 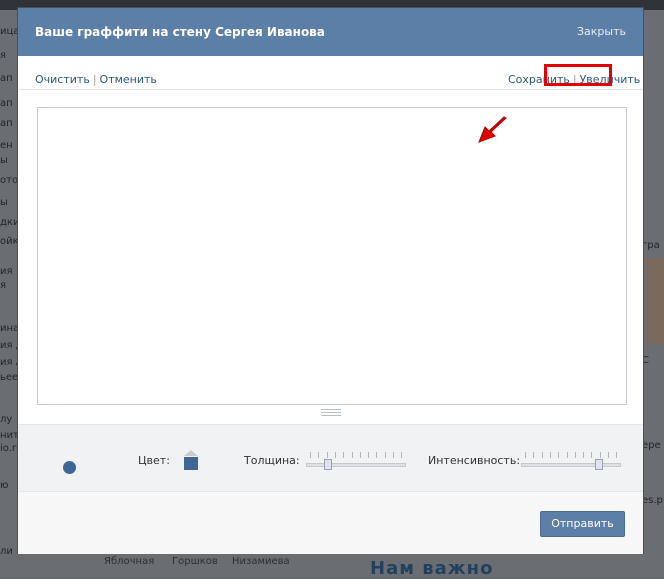 I want to click on background-text: нит, so click(x=9, y=435).